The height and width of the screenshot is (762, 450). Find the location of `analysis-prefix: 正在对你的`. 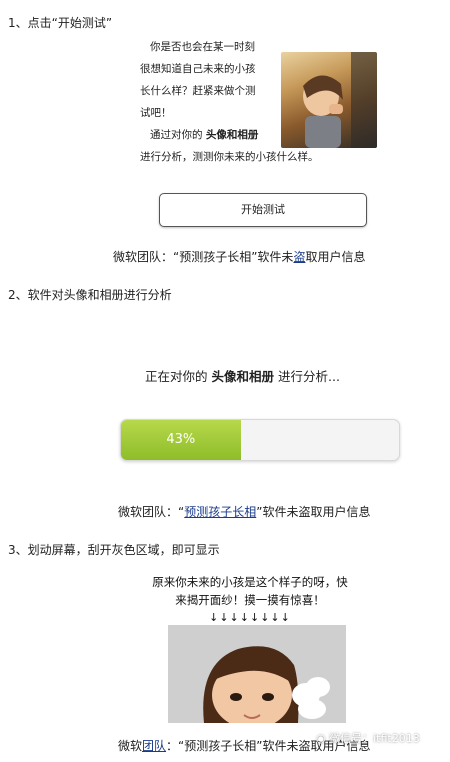

analysis-prefix: 正在对你的 is located at coordinates (176, 376).